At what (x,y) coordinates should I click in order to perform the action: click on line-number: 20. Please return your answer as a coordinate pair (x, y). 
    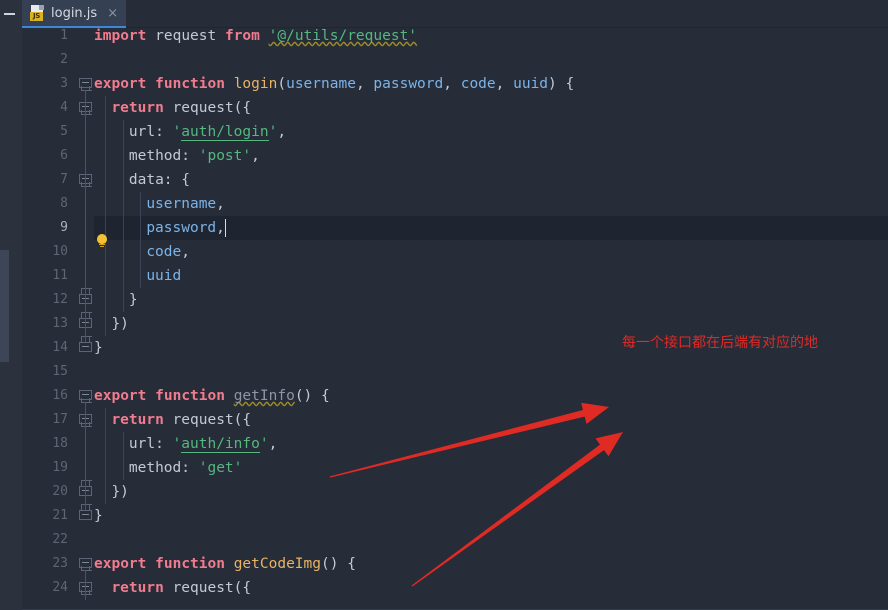
    Looking at the image, I should click on (60, 491).